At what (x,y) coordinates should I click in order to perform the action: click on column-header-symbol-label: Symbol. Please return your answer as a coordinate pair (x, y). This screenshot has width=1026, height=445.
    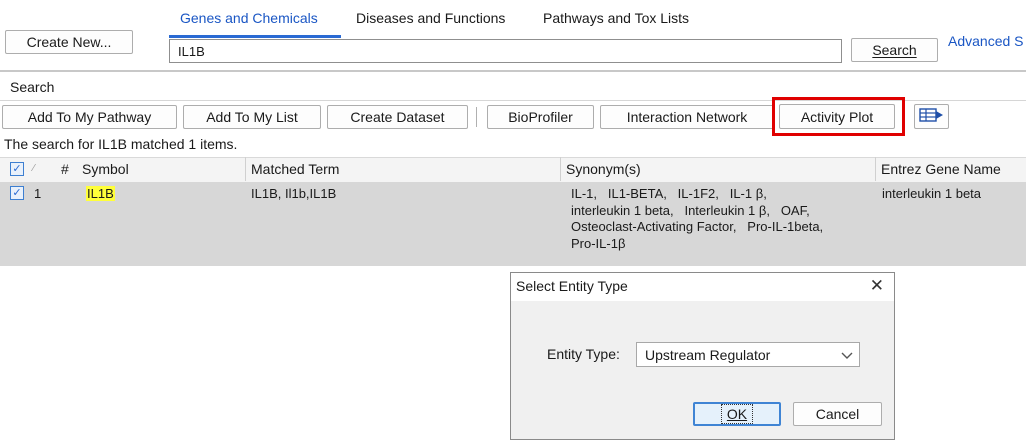
    Looking at the image, I should click on (105, 169).